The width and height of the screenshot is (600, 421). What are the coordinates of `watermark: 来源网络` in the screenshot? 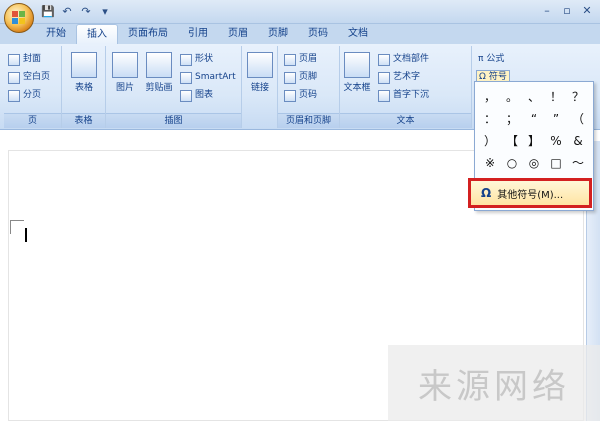 It's located at (494, 383).